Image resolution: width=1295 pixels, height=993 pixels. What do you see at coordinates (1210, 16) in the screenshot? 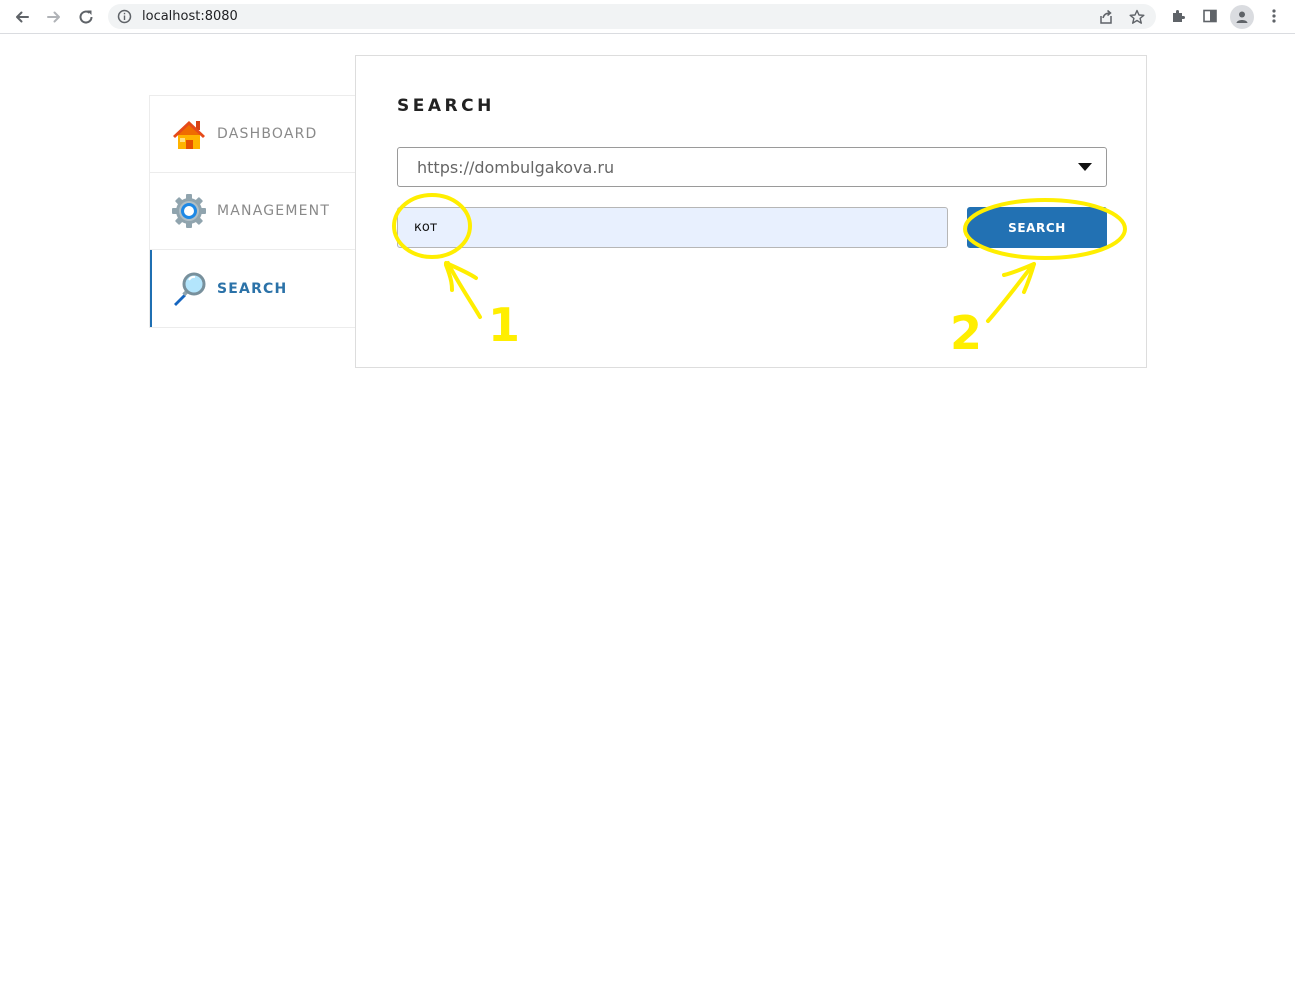
I see `side-panel-icon` at bounding box center [1210, 16].